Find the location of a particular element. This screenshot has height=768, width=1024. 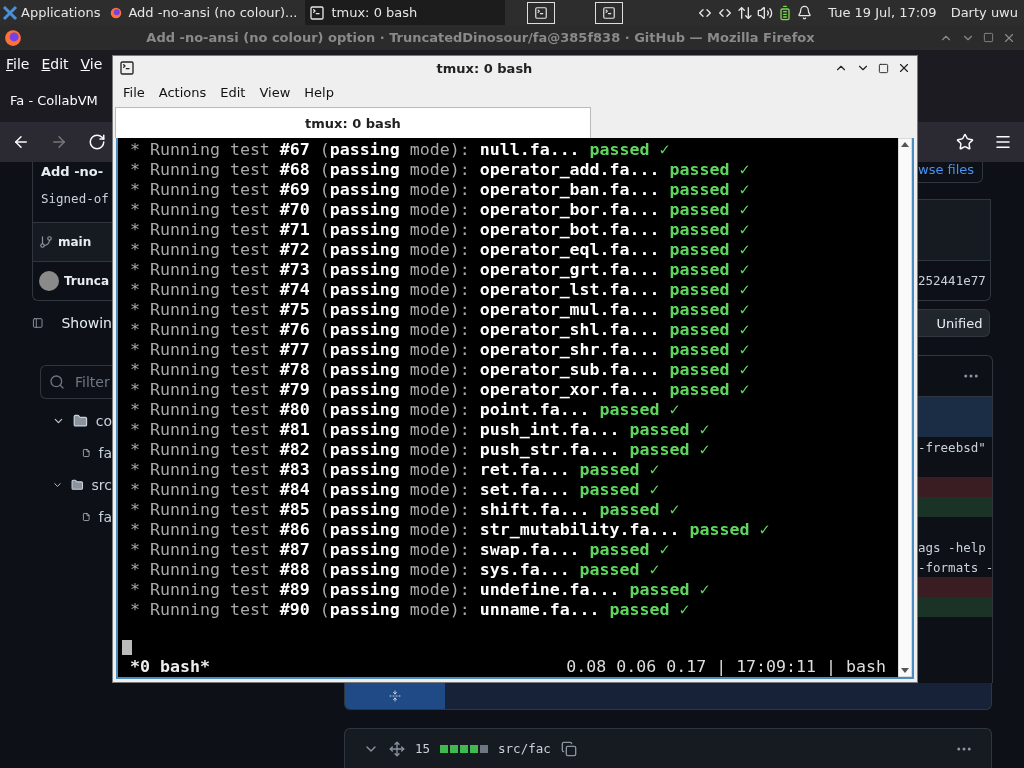

code-text: -formats - is located at coordinates (956, 567).